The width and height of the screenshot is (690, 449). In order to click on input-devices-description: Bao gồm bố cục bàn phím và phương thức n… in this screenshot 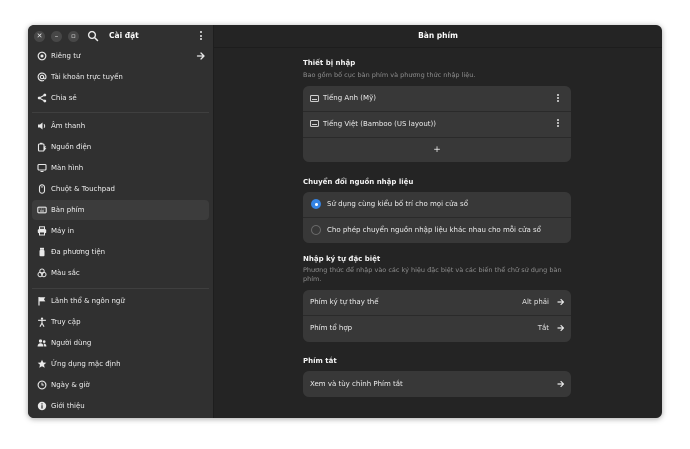, I will do `click(389, 75)`.